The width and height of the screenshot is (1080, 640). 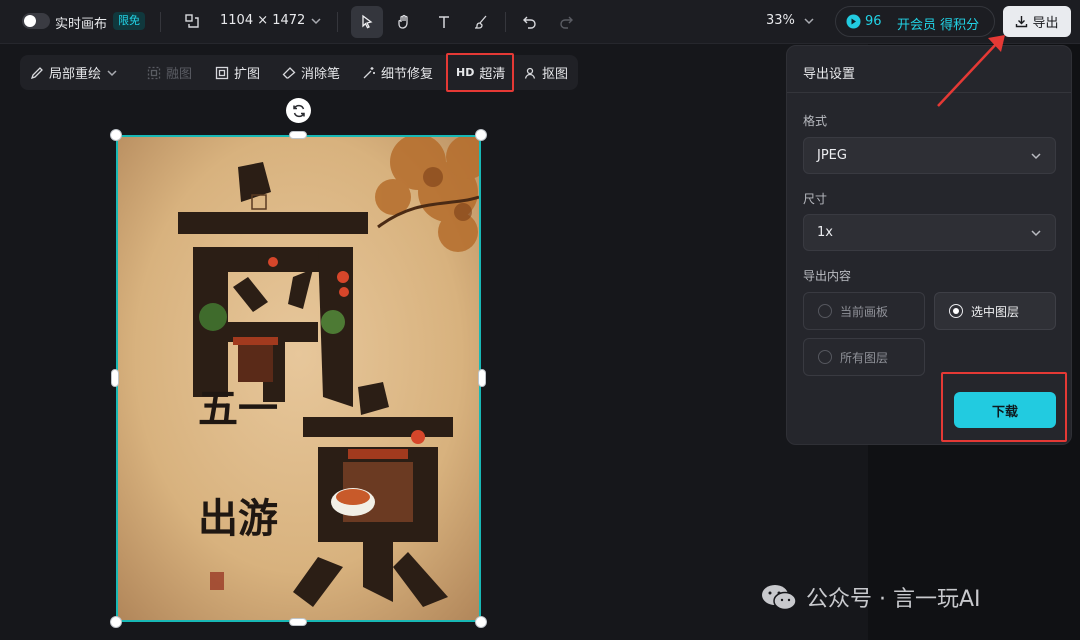 I want to click on eraser-button: 消除笔, so click(x=311, y=72).